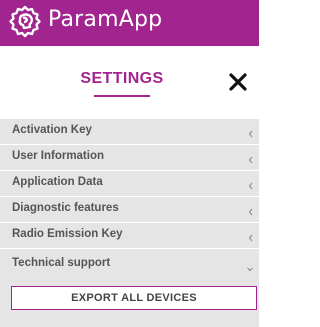 This screenshot has height=327, width=320. I want to click on gear-head-icon, so click(25, 23).